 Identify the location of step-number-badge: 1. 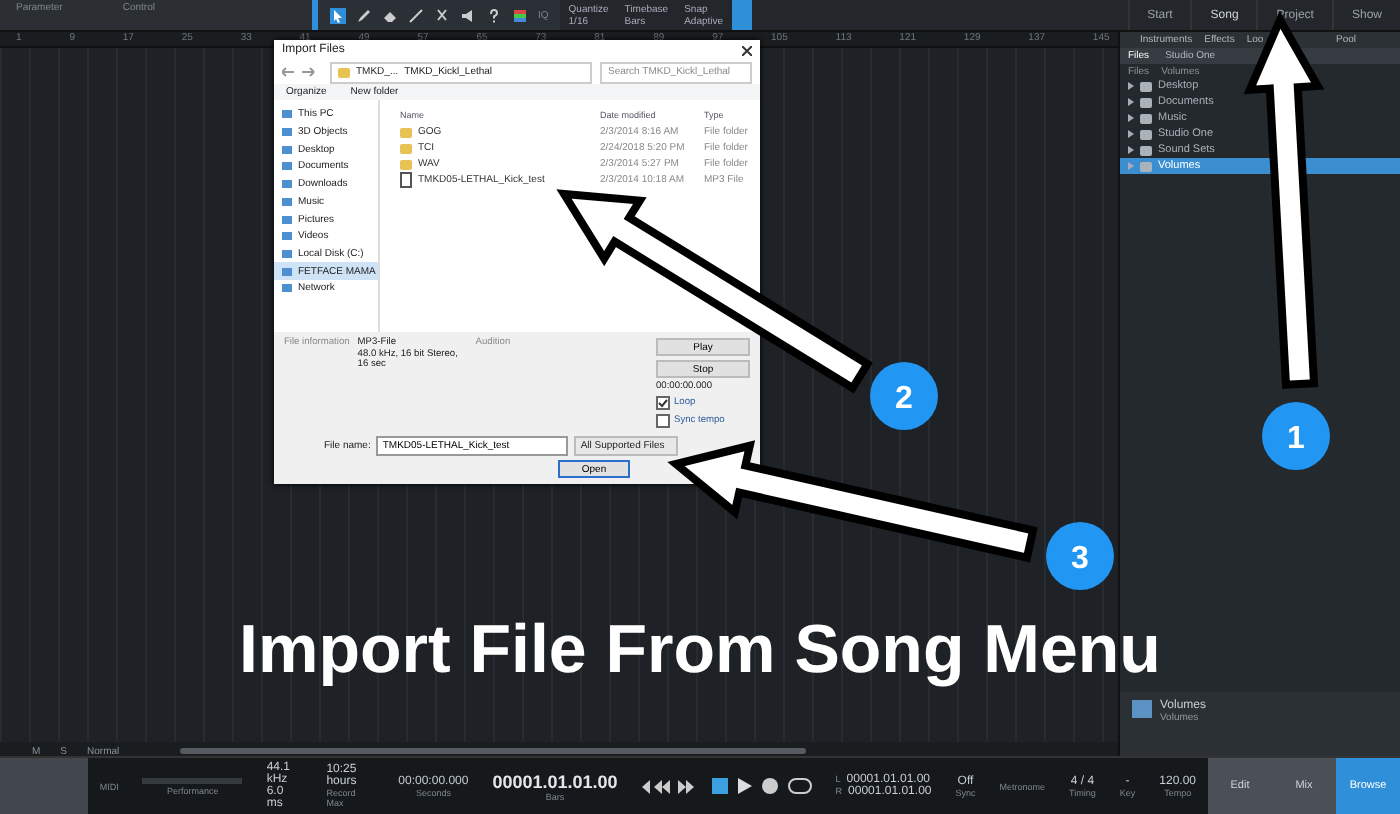
(1296, 436).